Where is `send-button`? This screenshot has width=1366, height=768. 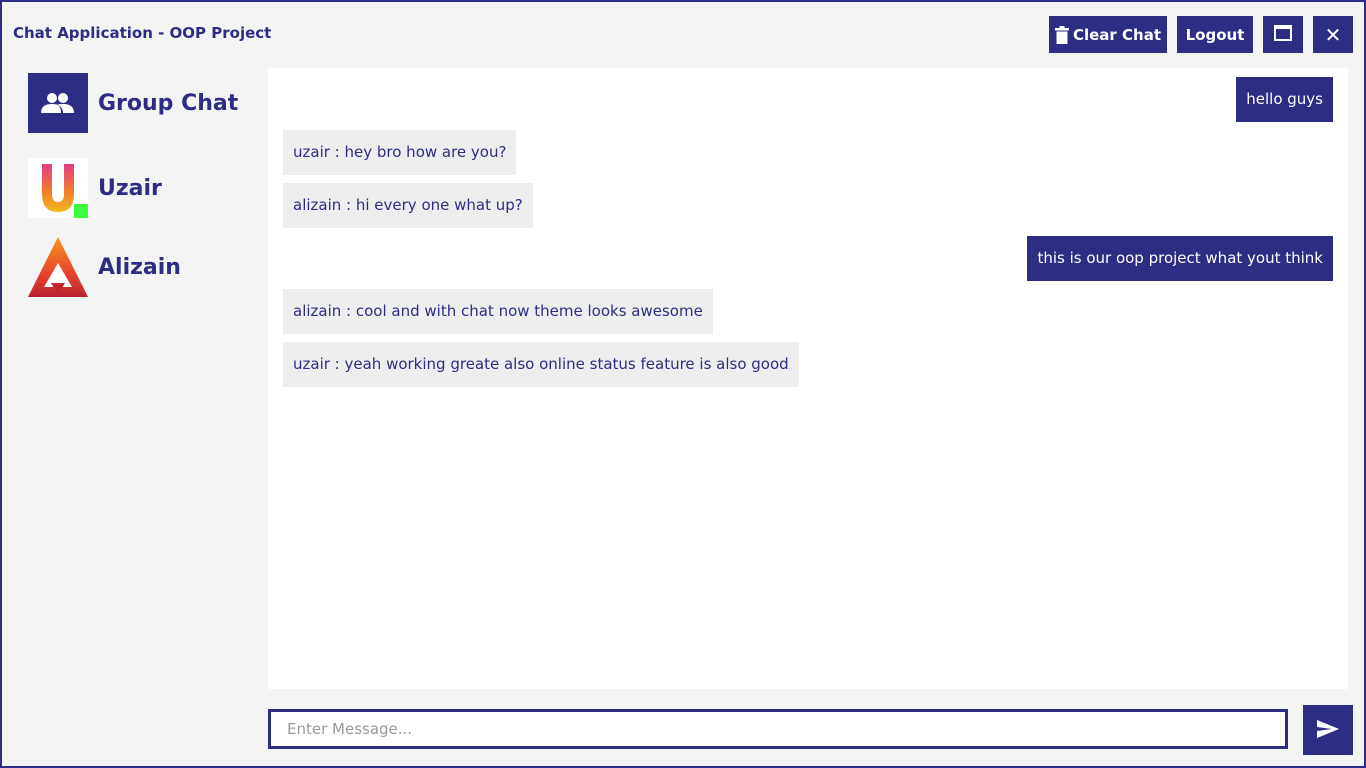
send-button is located at coordinates (1328, 730).